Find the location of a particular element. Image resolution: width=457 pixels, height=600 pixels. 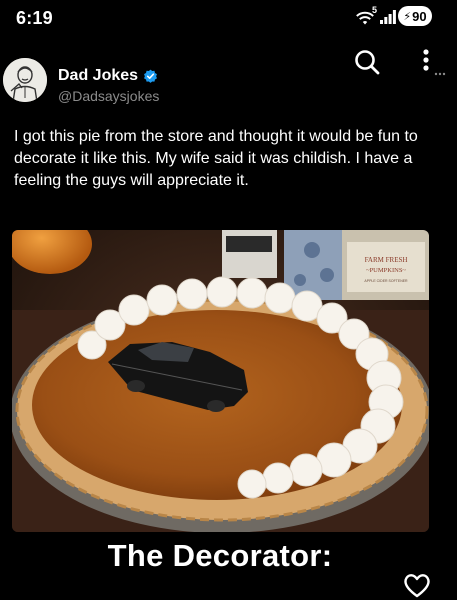

network-badge: 5 is located at coordinates (375, 10).